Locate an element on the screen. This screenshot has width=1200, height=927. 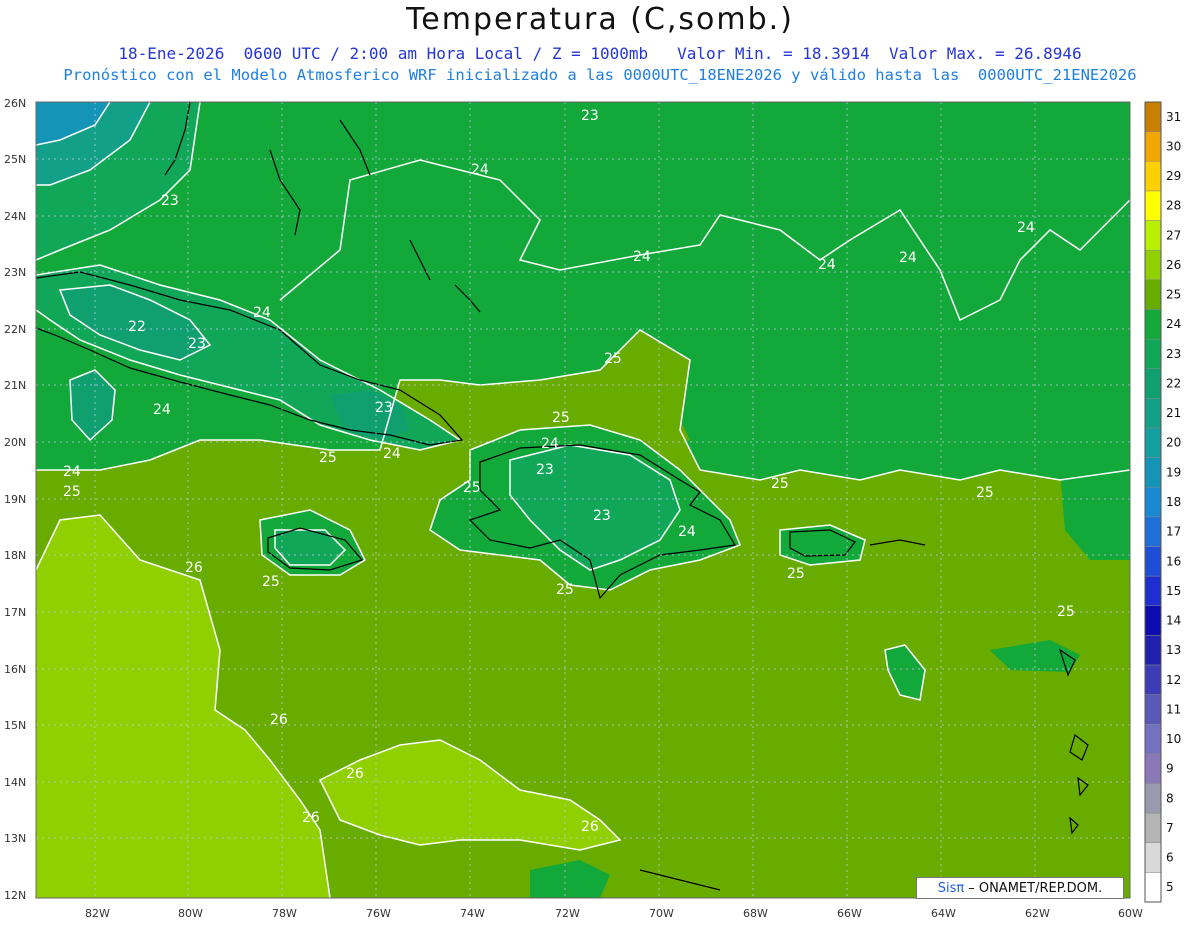
colorbar-label: 8 is located at coordinates (1170, 798).